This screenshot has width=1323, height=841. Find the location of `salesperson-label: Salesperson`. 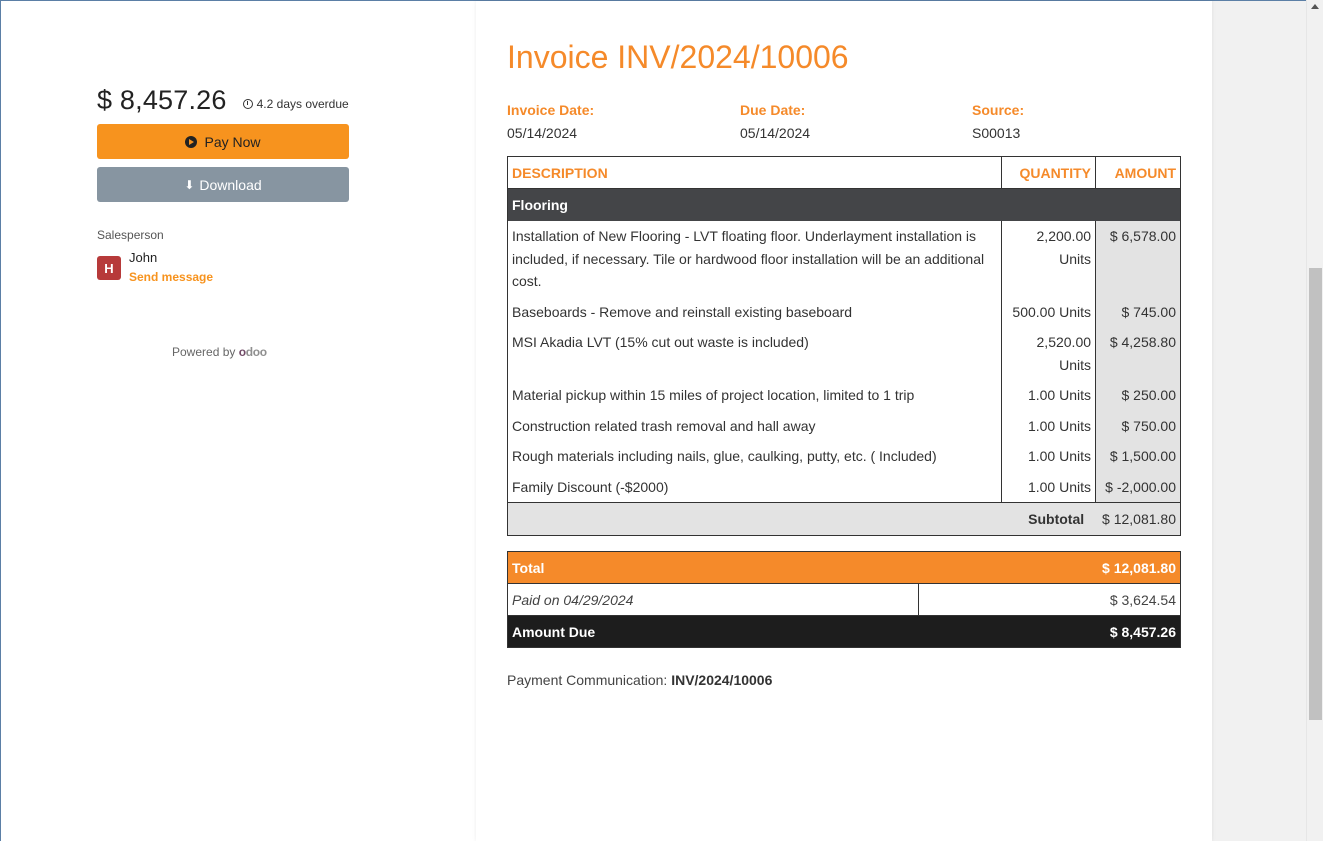

salesperson-label: Salesperson is located at coordinates (130, 235).